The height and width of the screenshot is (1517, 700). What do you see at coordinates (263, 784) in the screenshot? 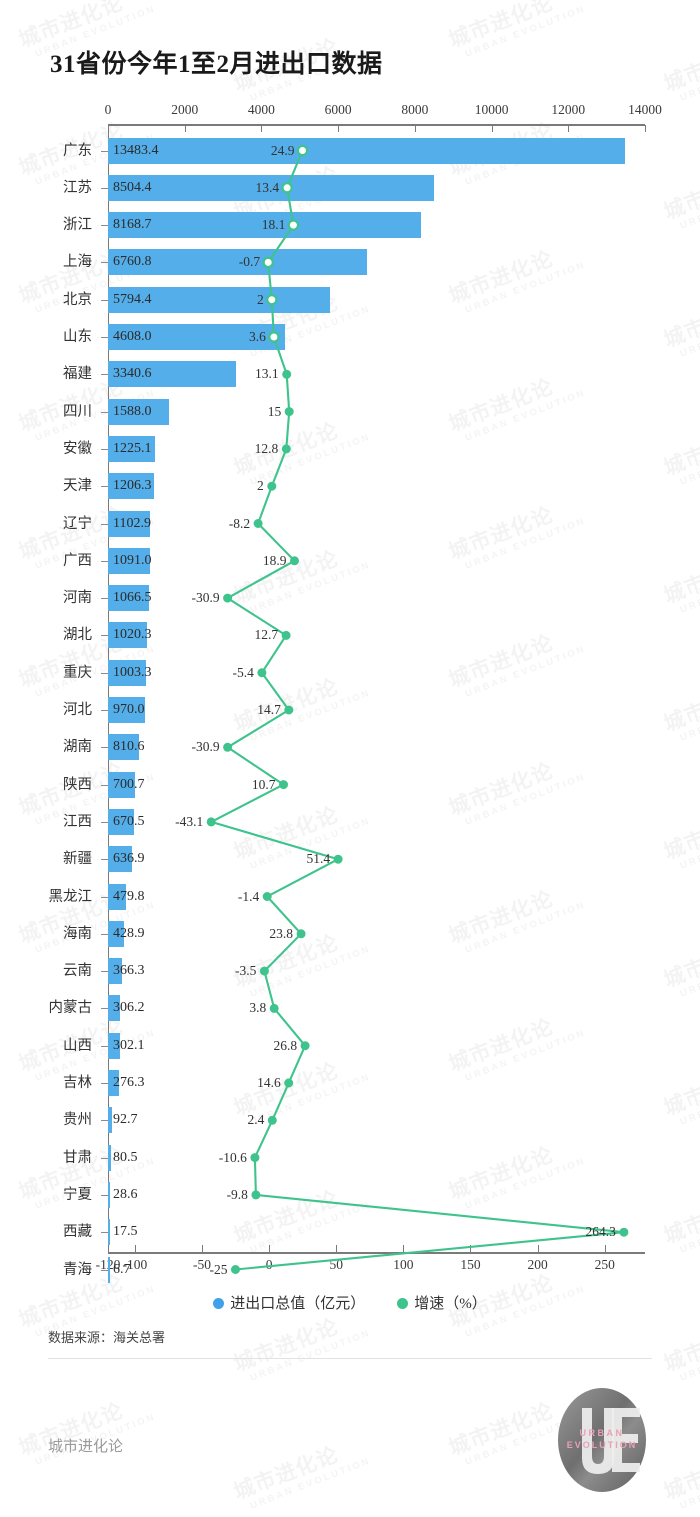
I see `growth-rate-point-label: 10.7` at bounding box center [263, 784].